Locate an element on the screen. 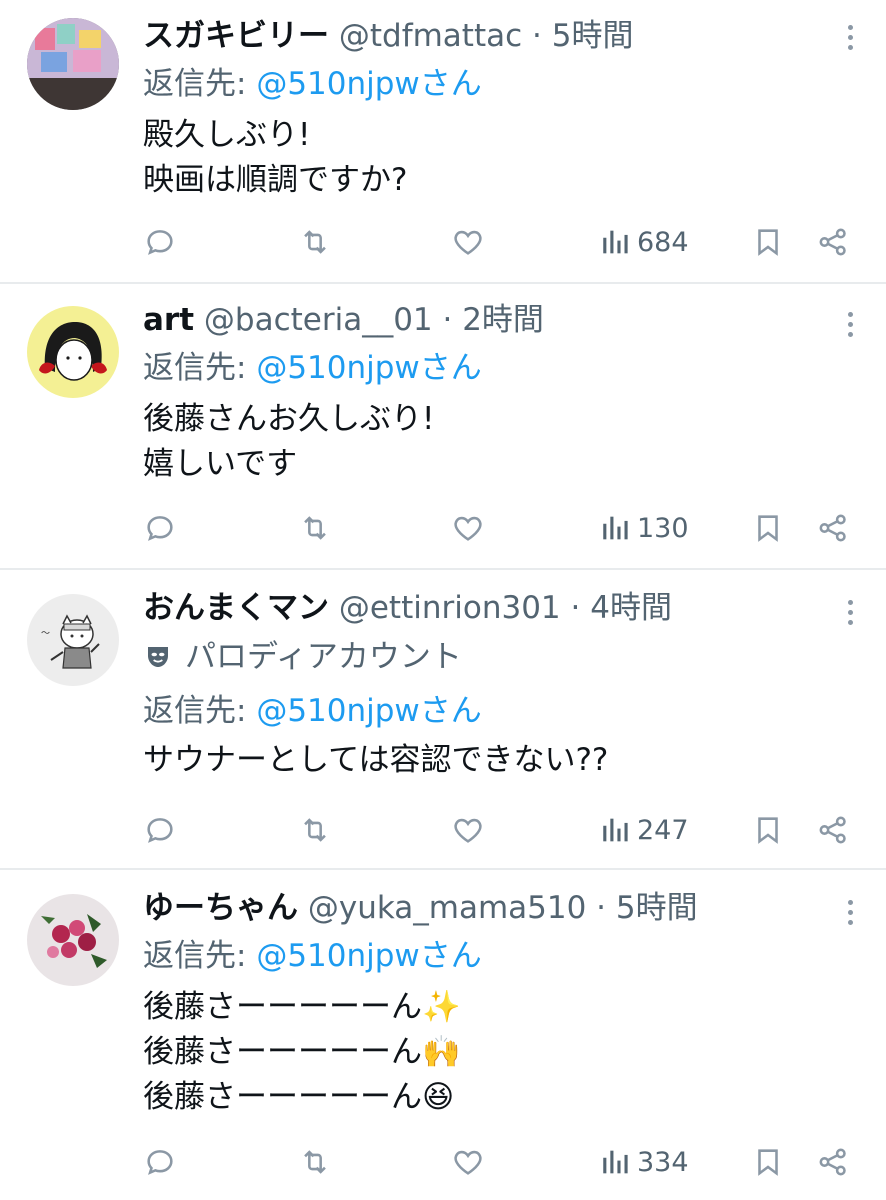 This screenshot has height=1200, width=886. handle: @tdfmattac is located at coordinates (430, 36).